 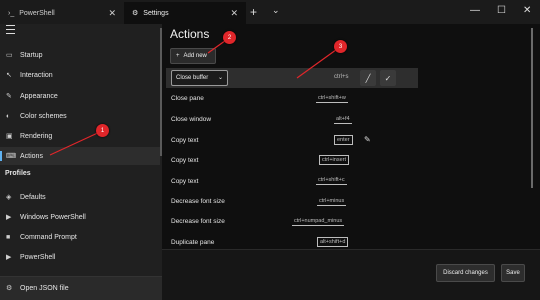 I want to click on callout-marker-2: 2, so click(x=229, y=37).